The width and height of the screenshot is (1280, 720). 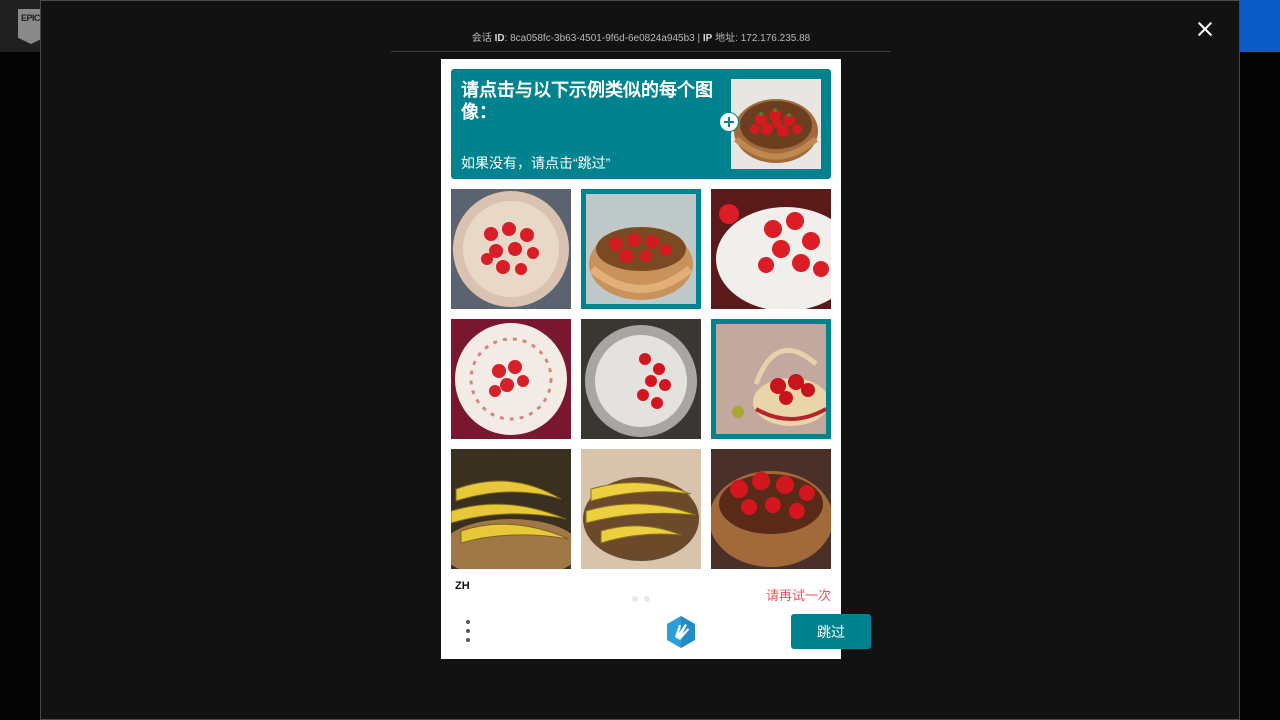 What do you see at coordinates (798, 595) in the screenshot?
I see `error-message: 请再试一次` at bounding box center [798, 595].